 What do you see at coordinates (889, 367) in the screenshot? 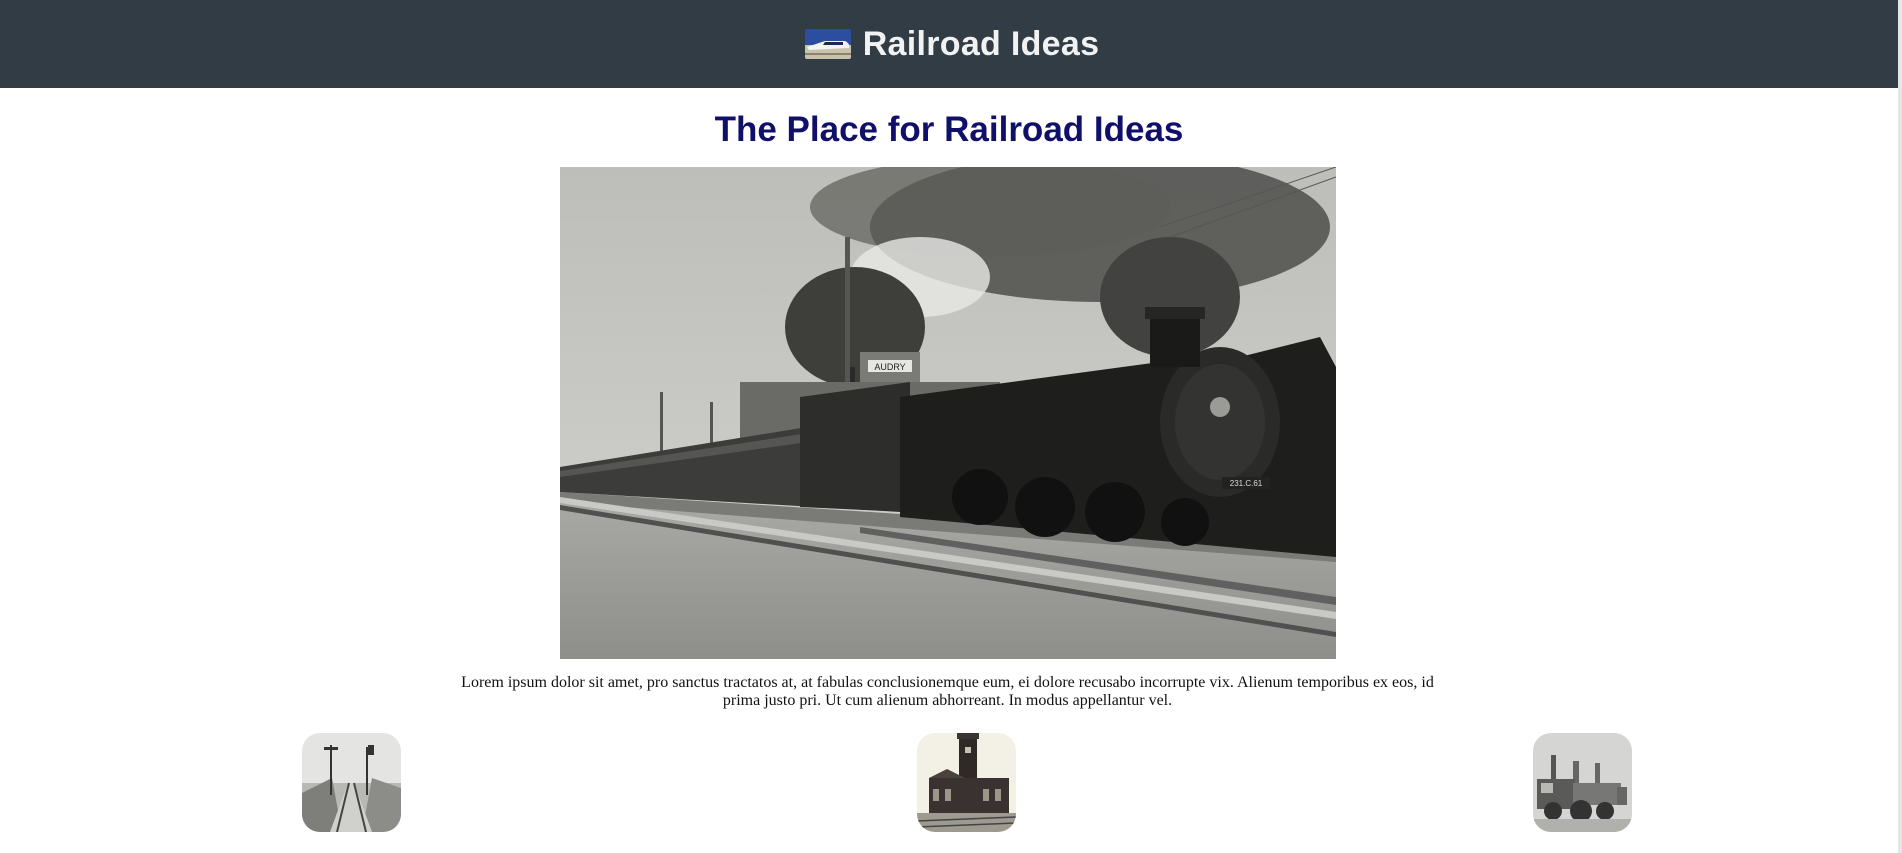
I see `station-sign-label: AUDRY` at bounding box center [889, 367].